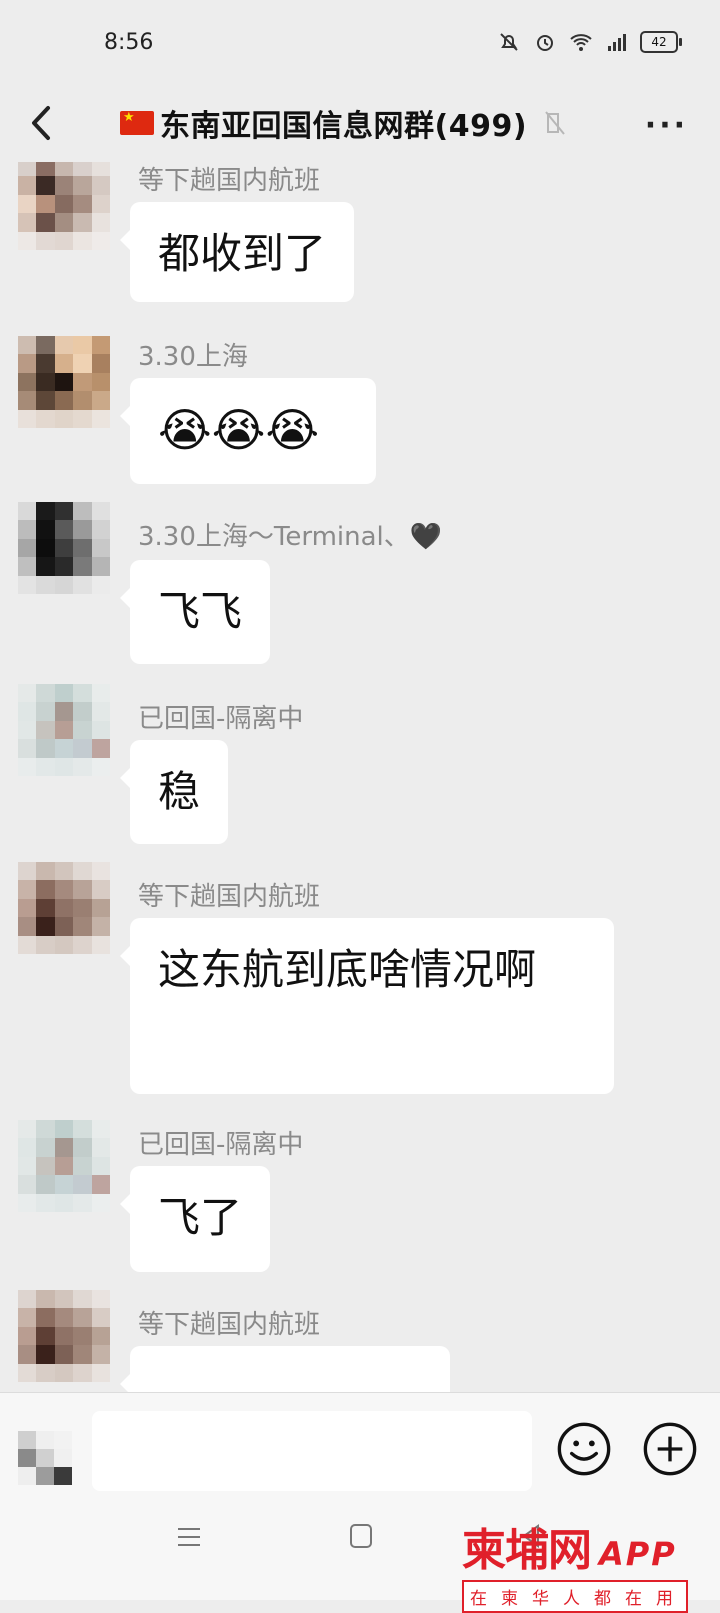  What do you see at coordinates (360, 44) in the screenshot?
I see `status-bar: 8:56 42` at bounding box center [360, 44].